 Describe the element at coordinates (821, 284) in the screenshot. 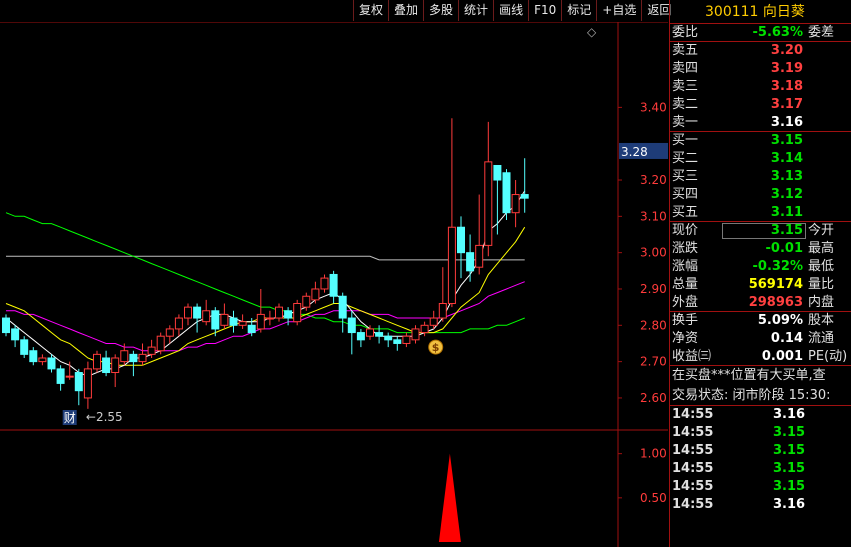

I see `quote-label2: 量比` at that location.